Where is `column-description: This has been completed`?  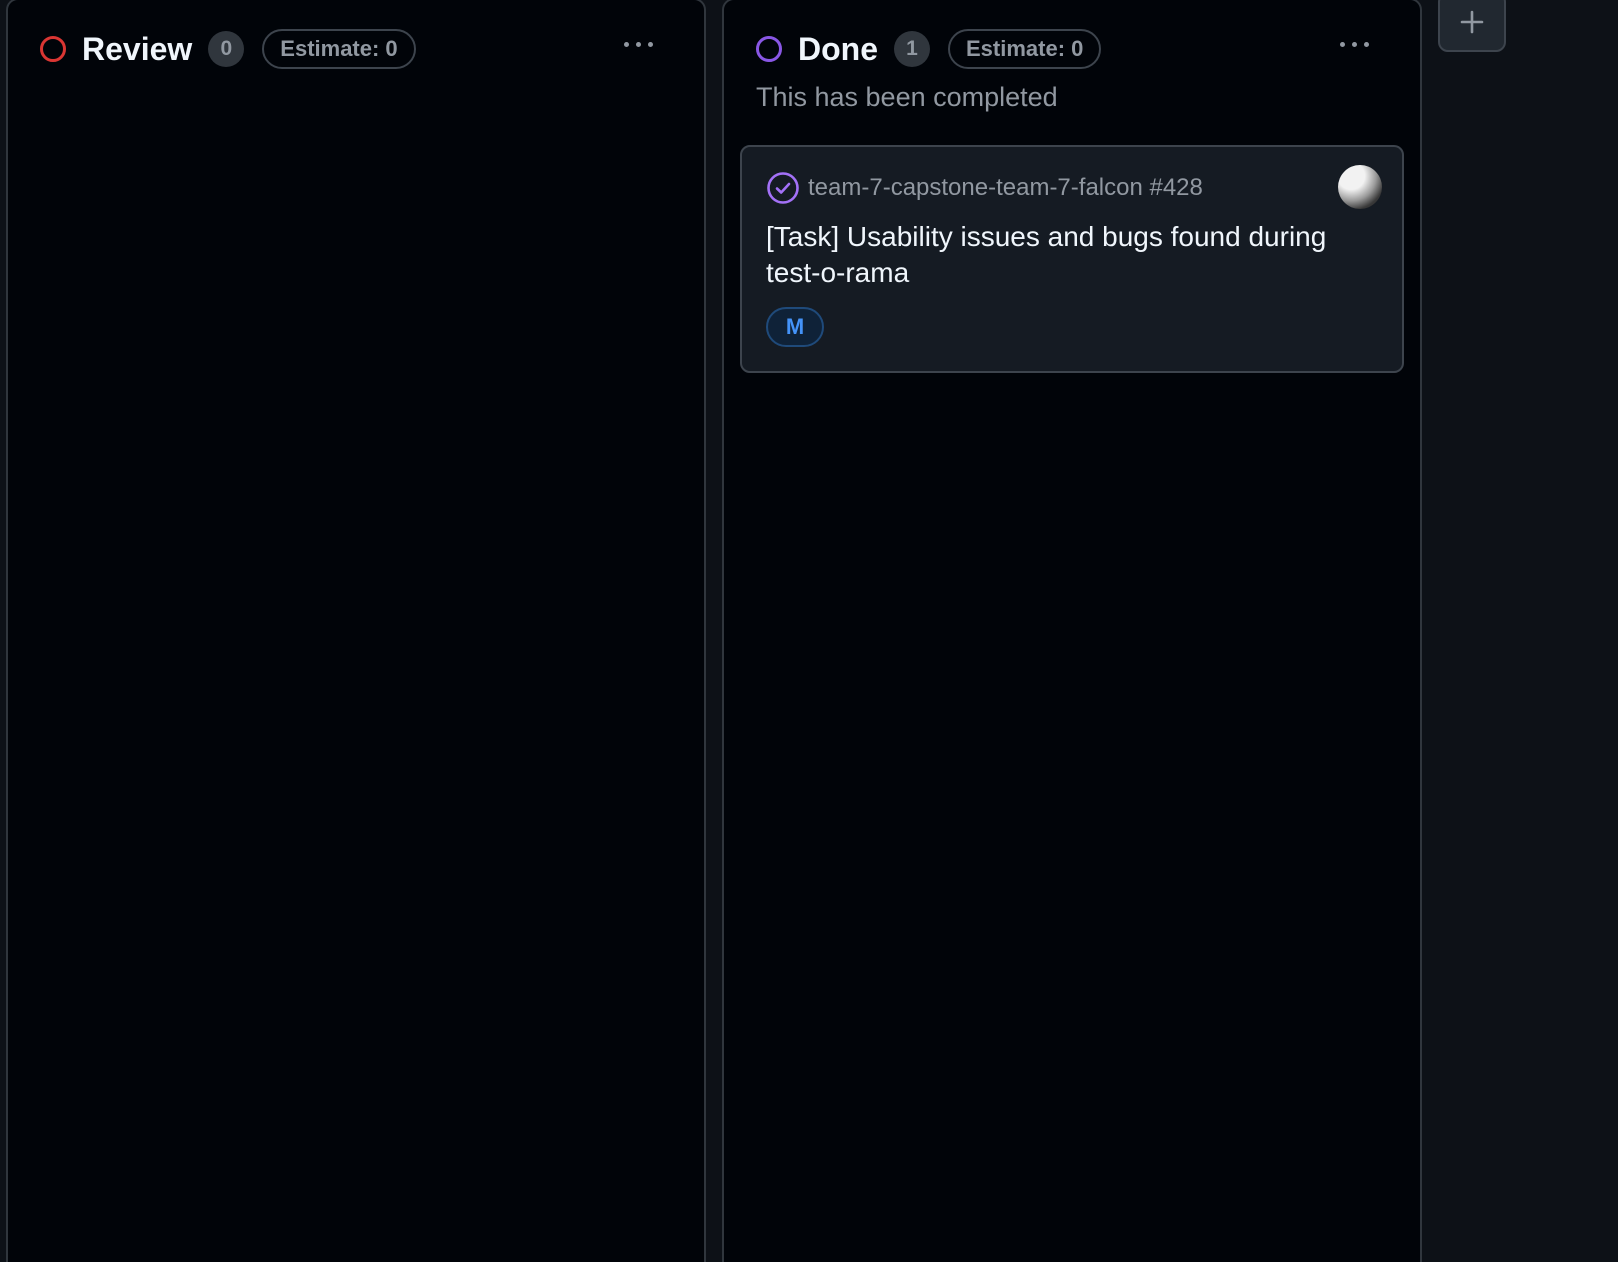 column-description: This has been completed is located at coordinates (907, 97).